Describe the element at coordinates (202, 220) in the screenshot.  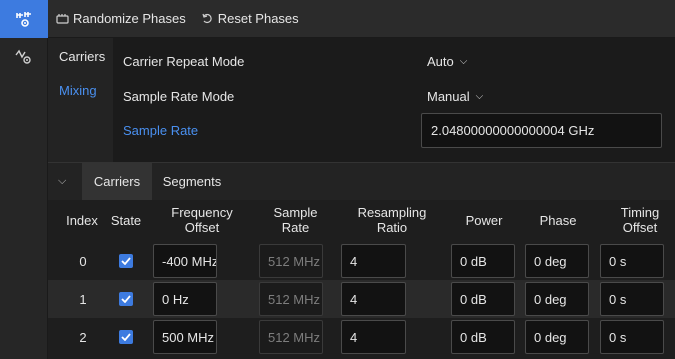
I see `column-header-frequency-offset: Frequency Offset` at that location.